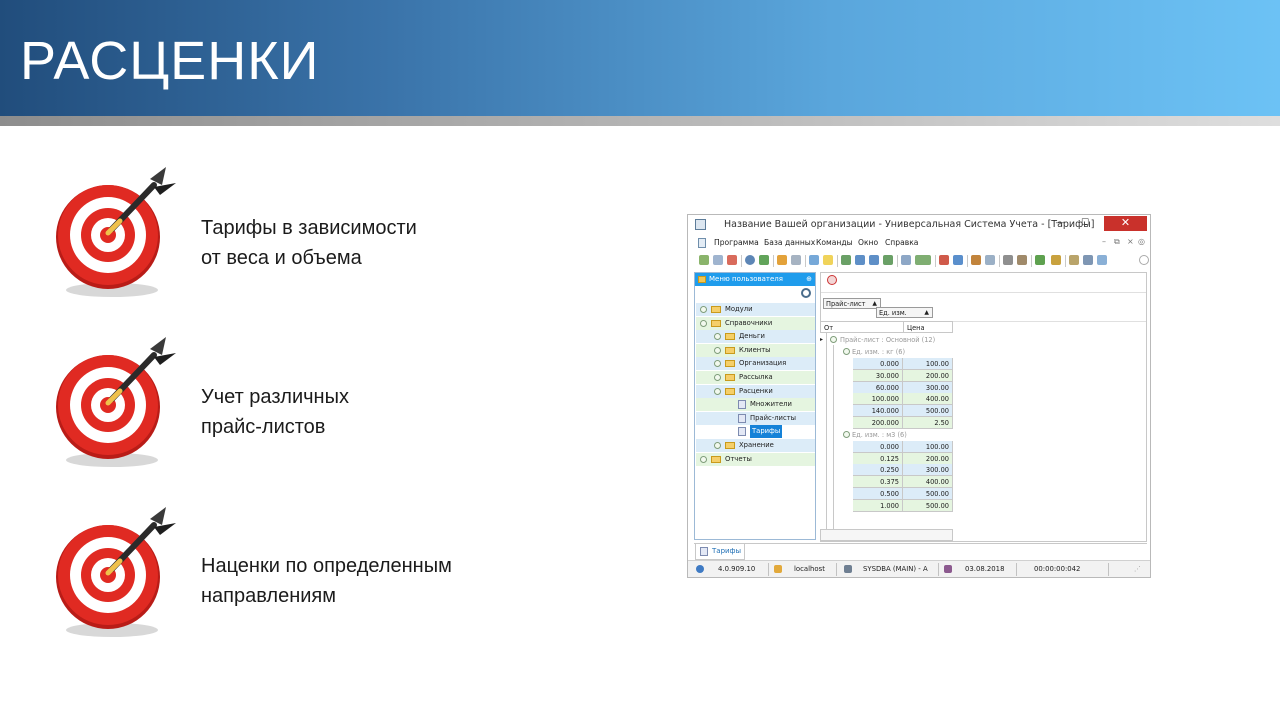  I want to click on options-circle-icon: ◎, so click(1141, 241).